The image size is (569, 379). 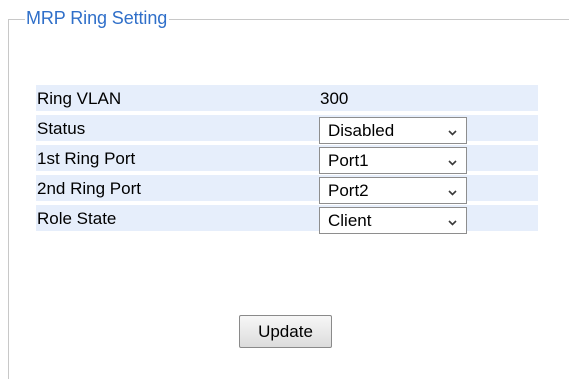 What do you see at coordinates (79, 98) in the screenshot?
I see `ring-vlan-label: Ring VLAN` at bounding box center [79, 98].